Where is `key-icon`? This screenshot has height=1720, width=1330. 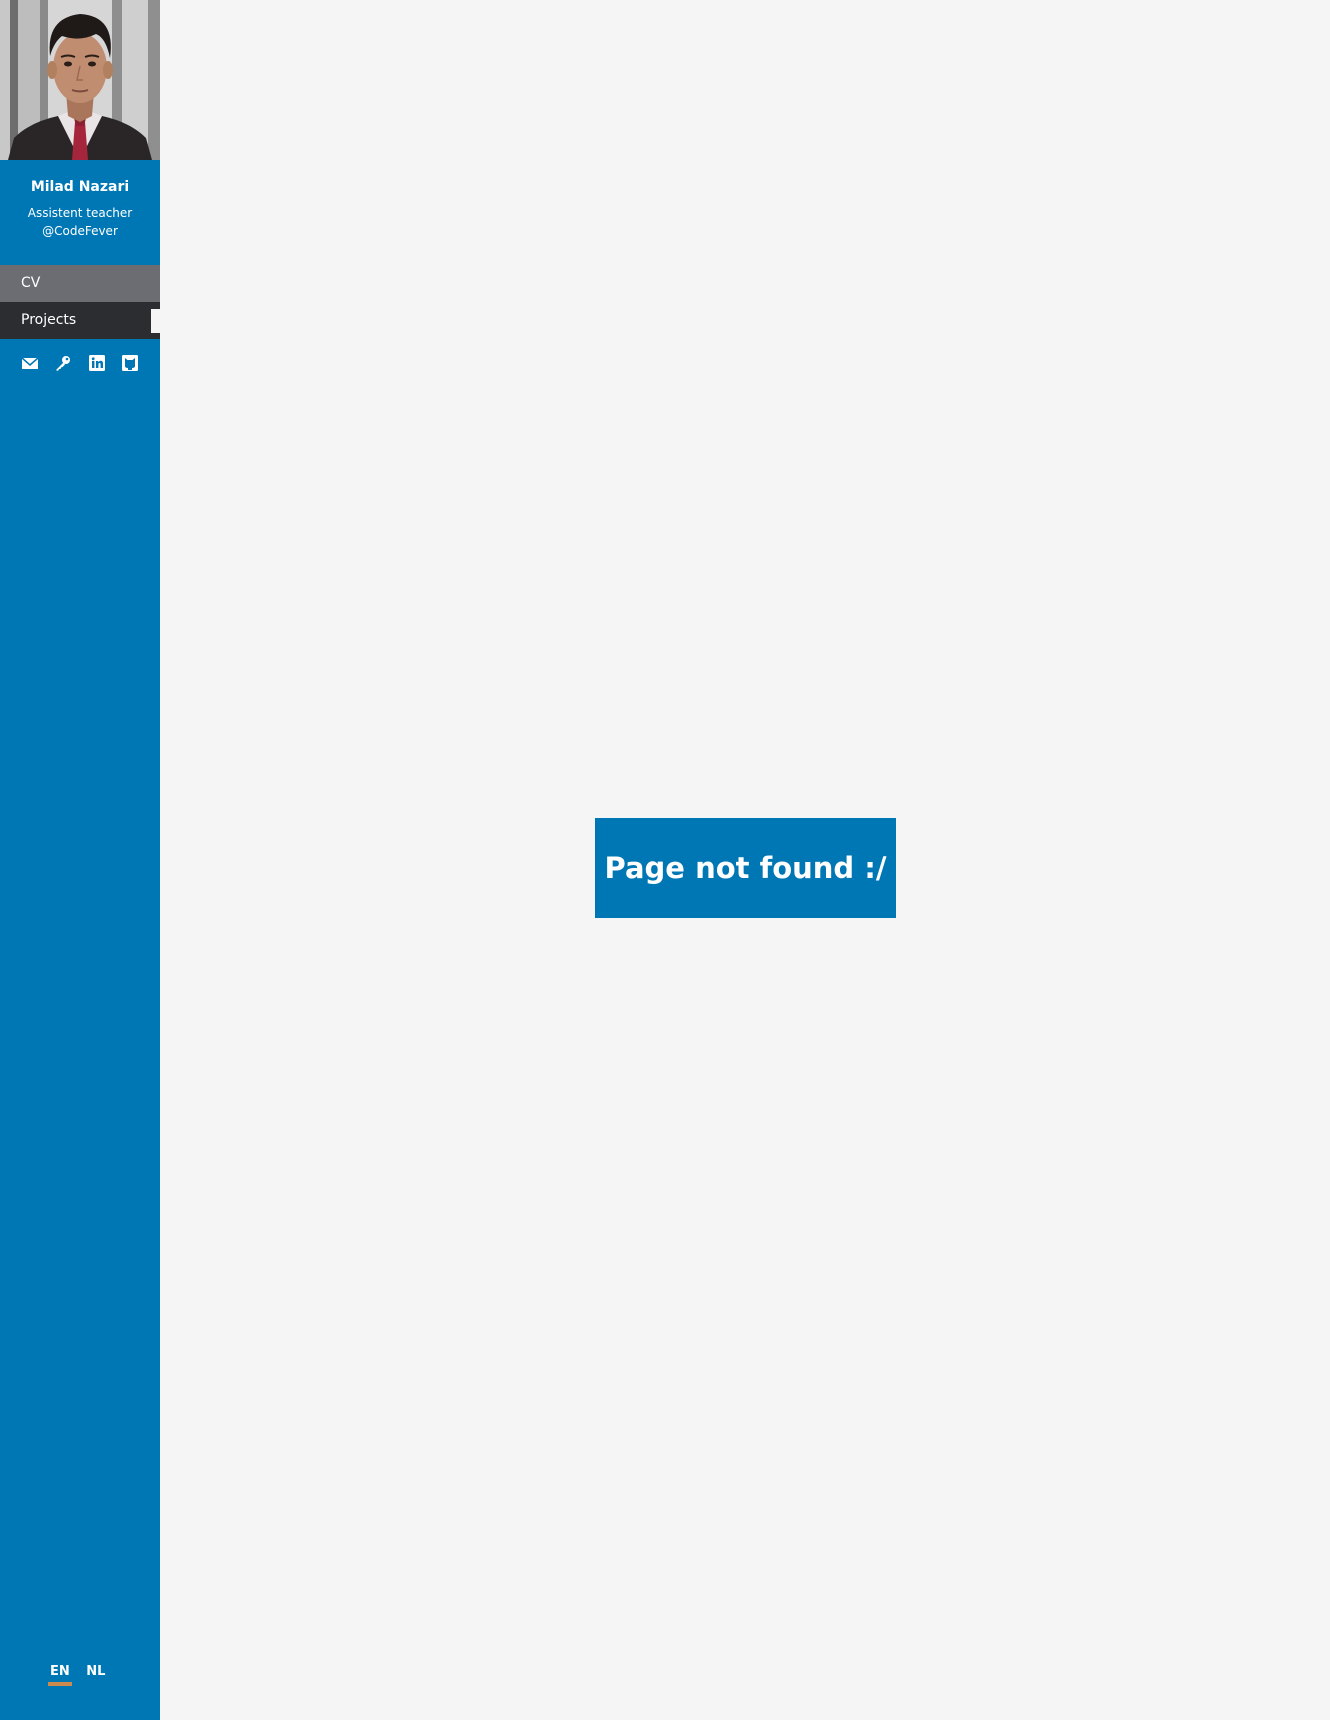
key-icon is located at coordinates (63, 363).